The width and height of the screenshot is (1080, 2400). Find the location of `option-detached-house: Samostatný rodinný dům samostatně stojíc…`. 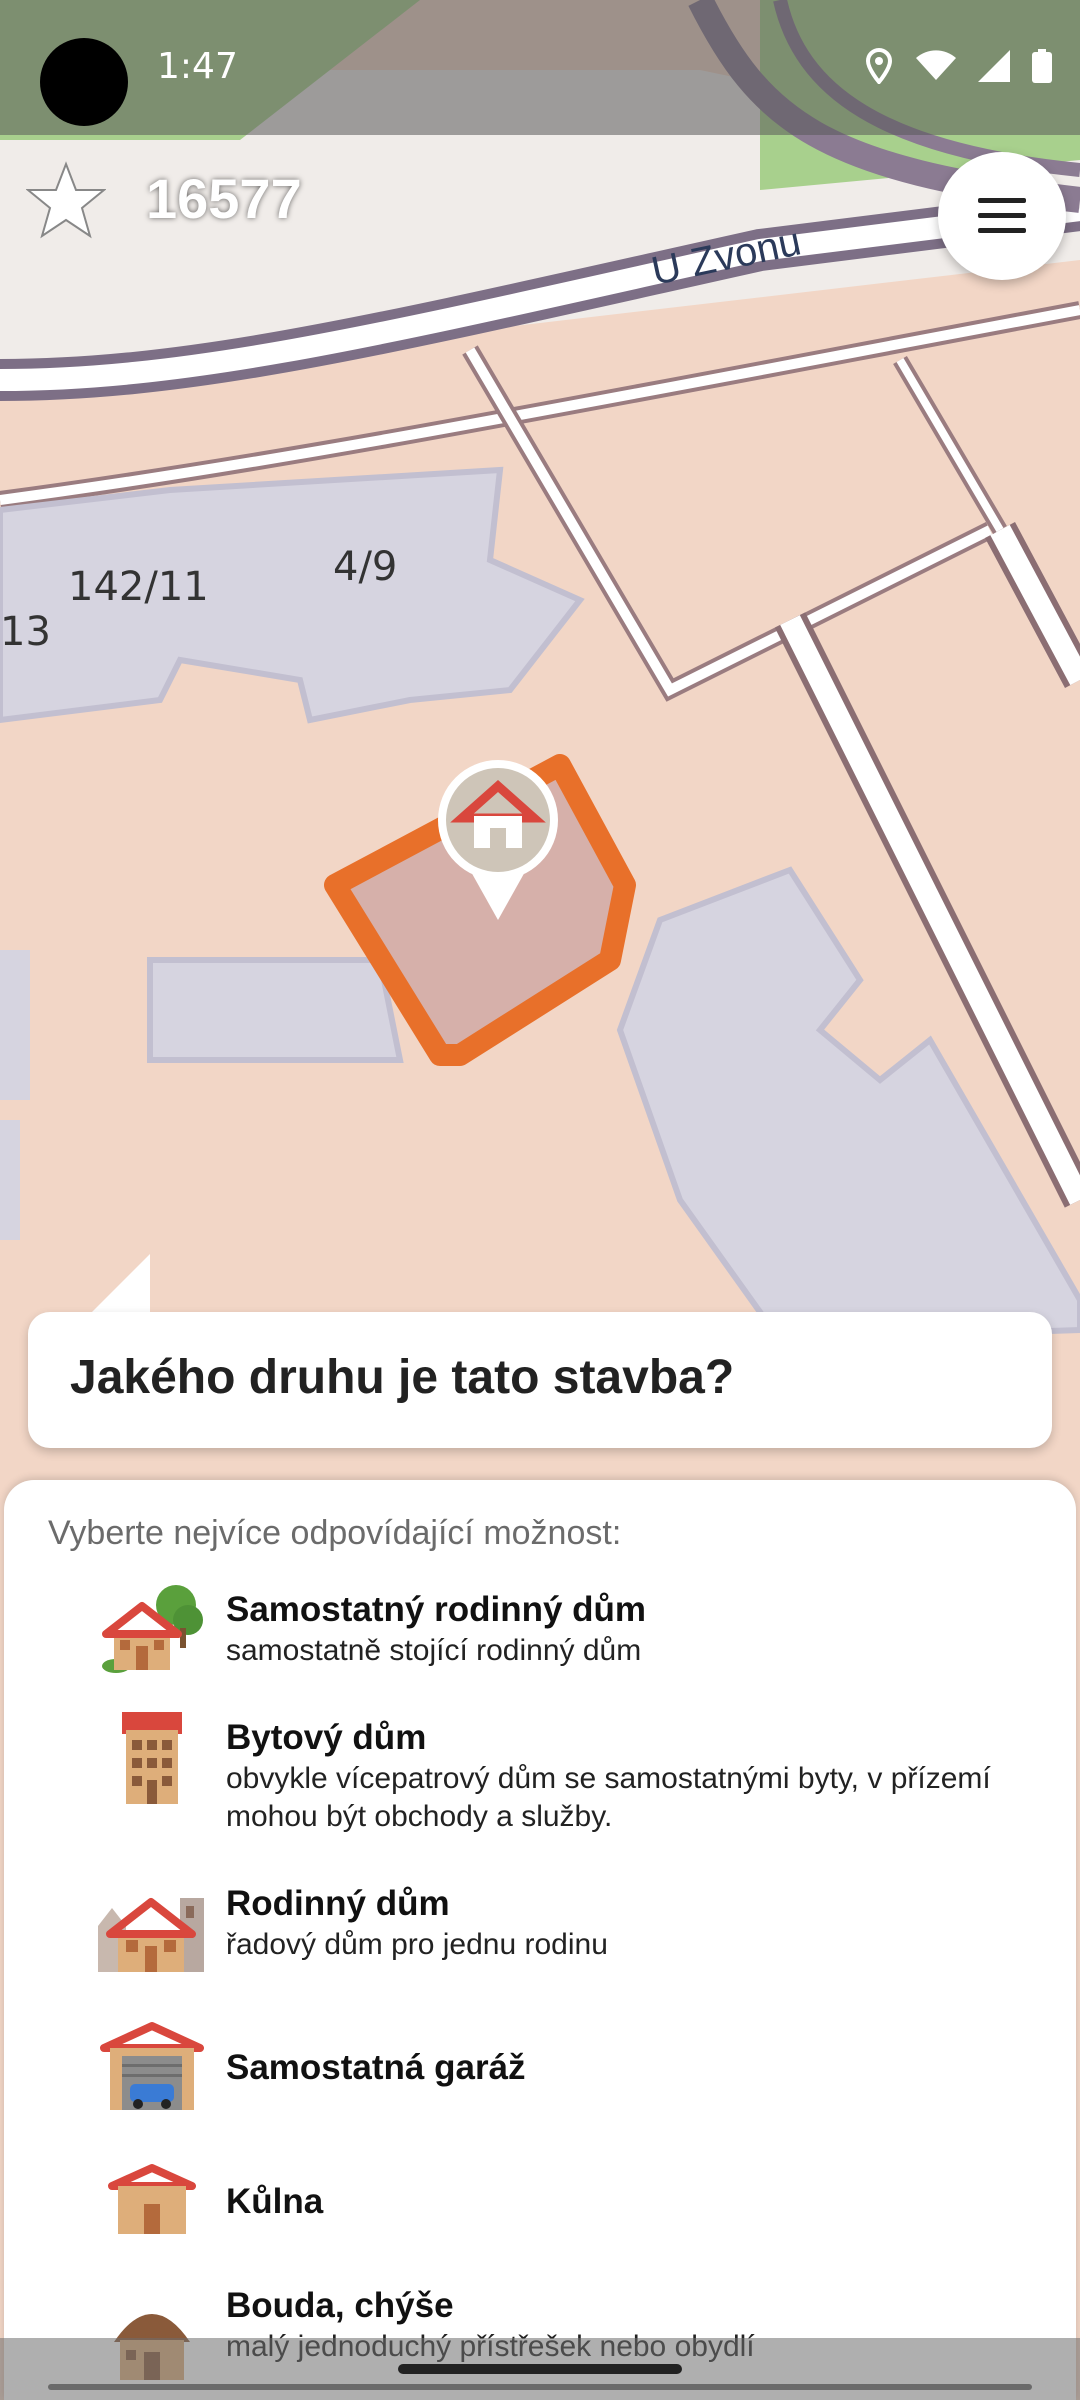

option-detached-house: Samostatný rodinný dům samostatně stojíc… is located at coordinates (540, 1630).